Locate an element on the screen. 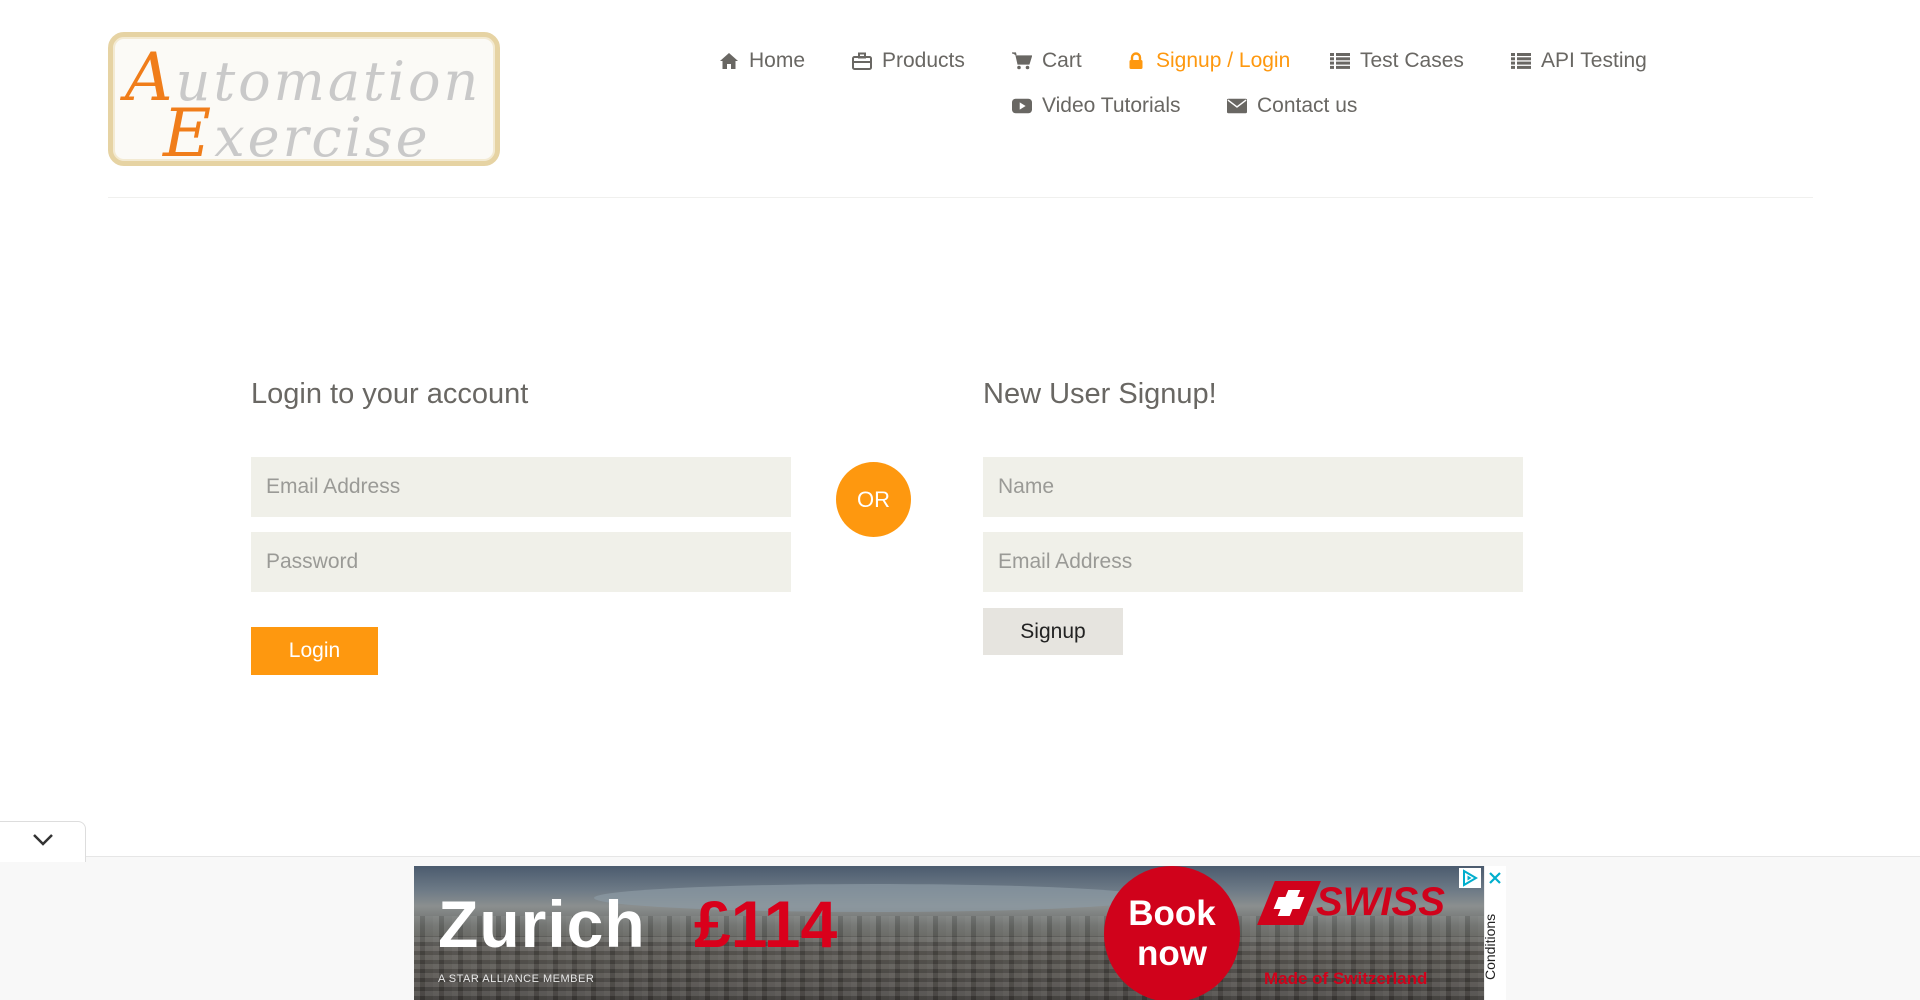 Image resolution: width=1920 pixels, height=1000 pixels. nav-cart: Cart is located at coordinates (1047, 61).